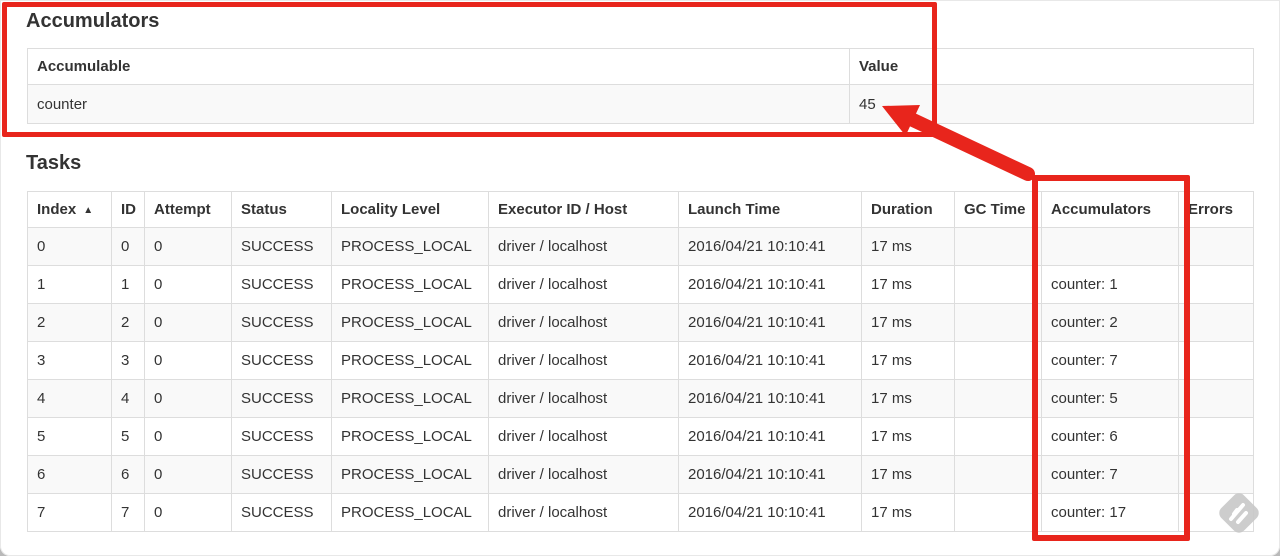  What do you see at coordinates (84, 66) in the screenshot?
I see `column-header-label: Accumulable` at bounding box center [84, 66].